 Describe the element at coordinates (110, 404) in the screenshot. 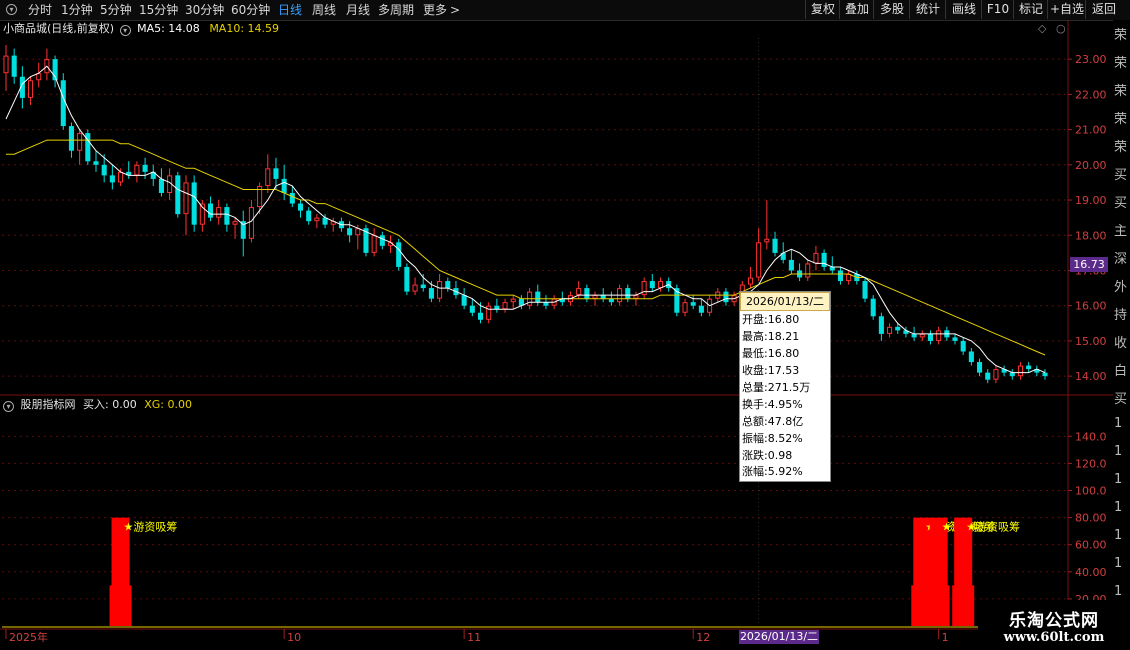

I see `buy-label: 买入: 0.00` at that location.